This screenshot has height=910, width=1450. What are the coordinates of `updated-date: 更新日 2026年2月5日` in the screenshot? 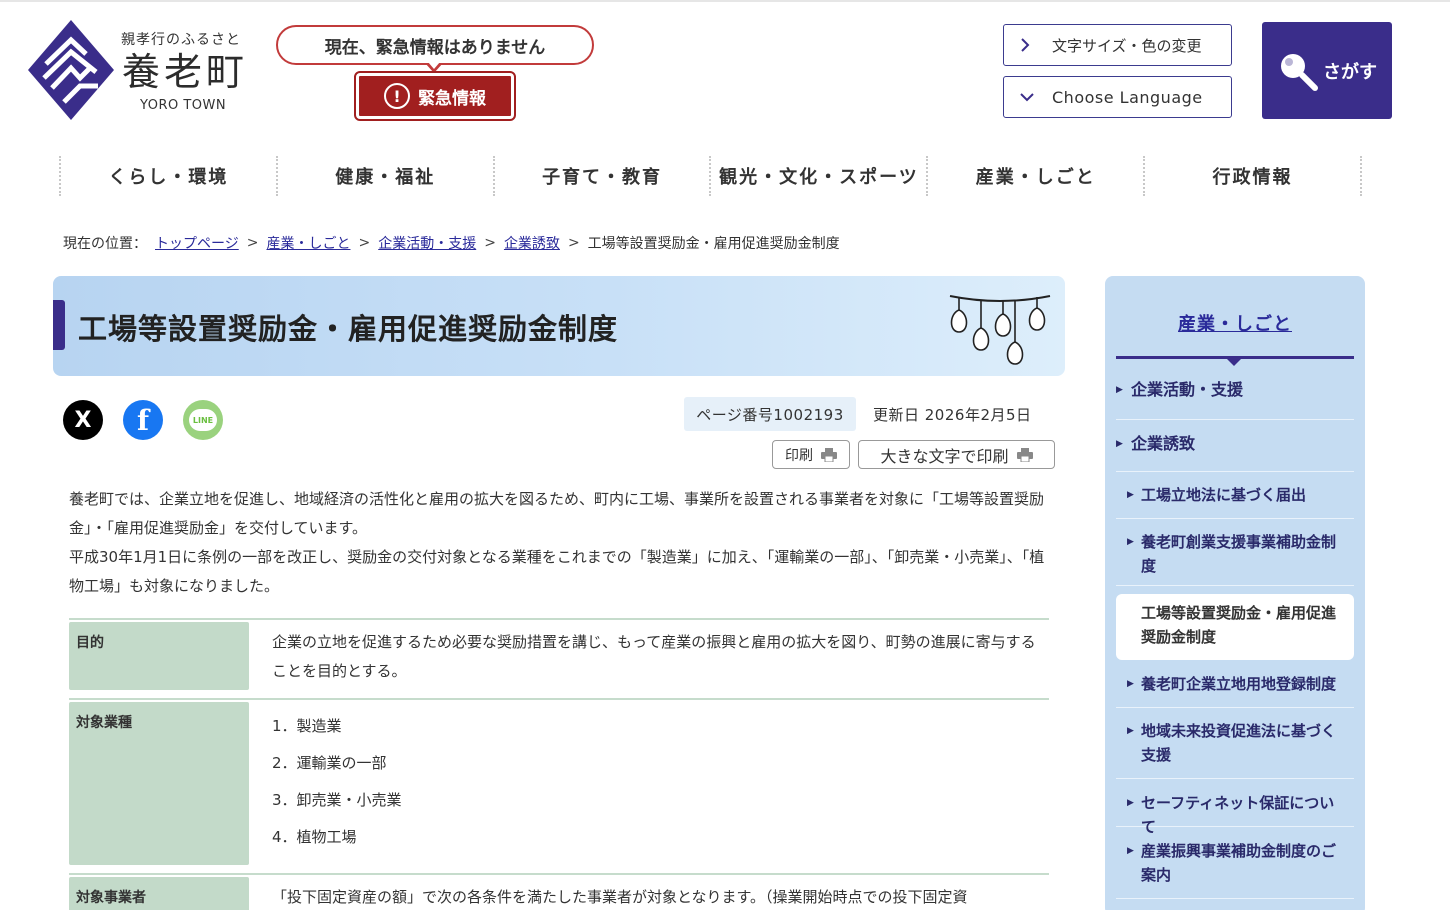 It's located at (952, 415).